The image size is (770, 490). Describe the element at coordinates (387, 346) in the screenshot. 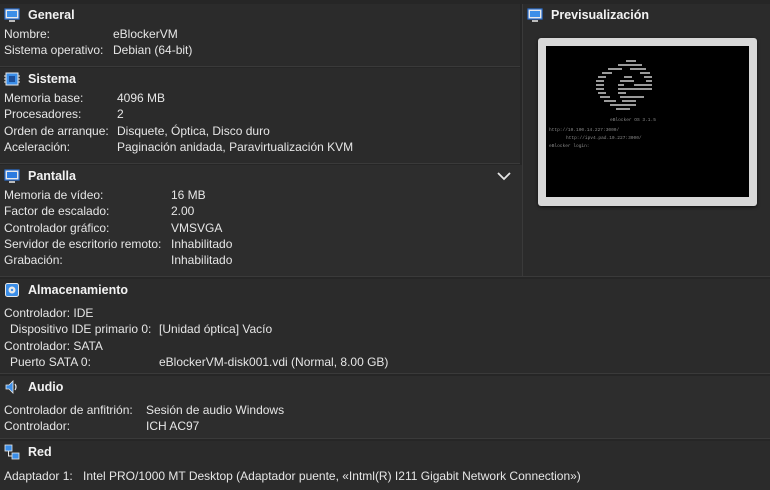

I see `almacenamiento-row: Controlador: SATA` at that location.